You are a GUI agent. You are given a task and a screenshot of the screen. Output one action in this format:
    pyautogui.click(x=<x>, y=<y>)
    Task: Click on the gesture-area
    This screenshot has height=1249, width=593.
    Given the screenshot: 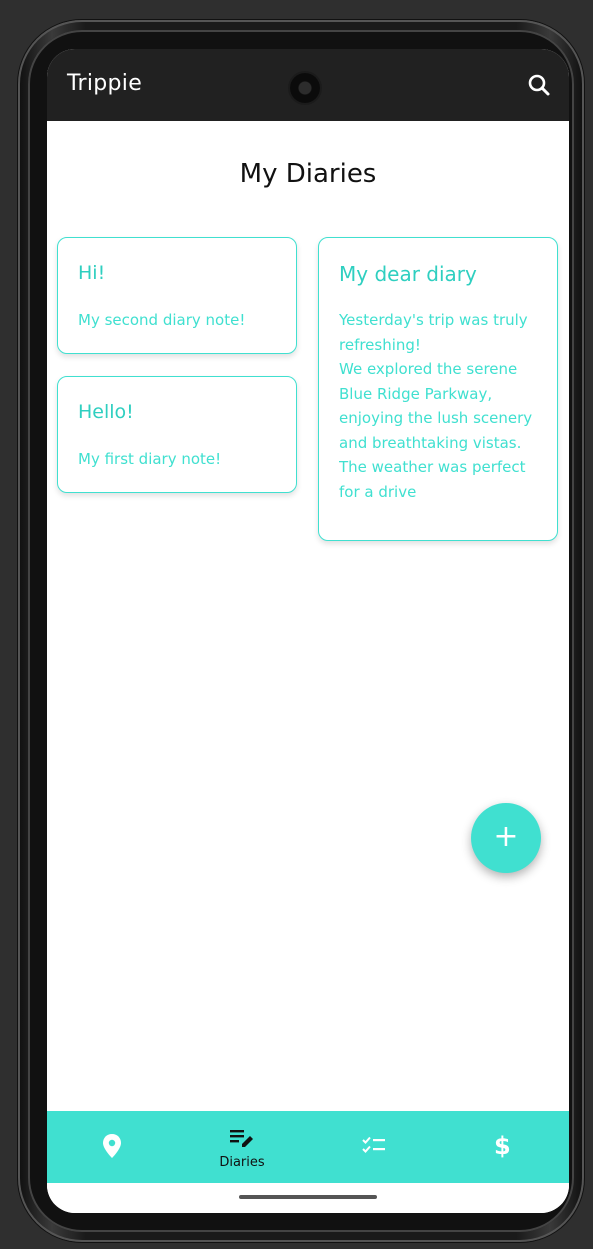 What is the action you would take?
    pyautogui.click(x=308, y=1198)
    